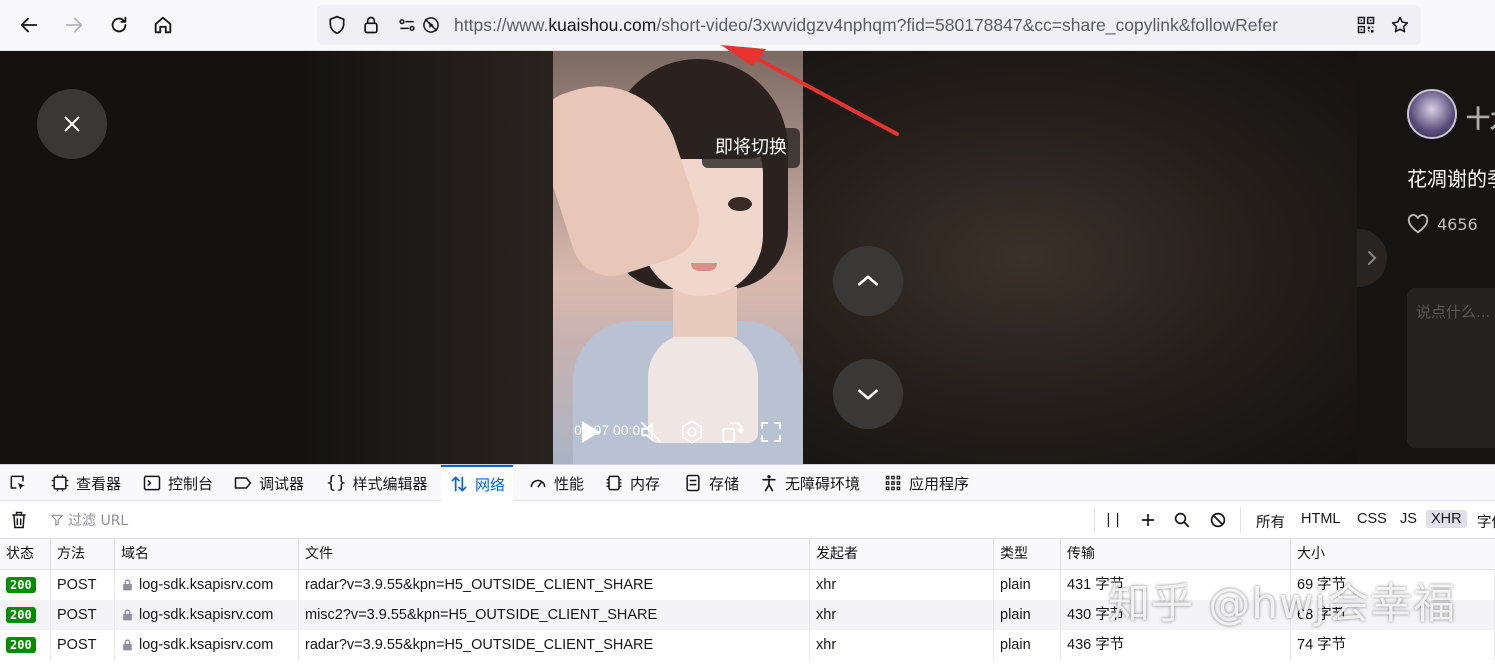 The image size is (1495, 667). I want to click on filter-type-js: JS, so click(1408, 519).